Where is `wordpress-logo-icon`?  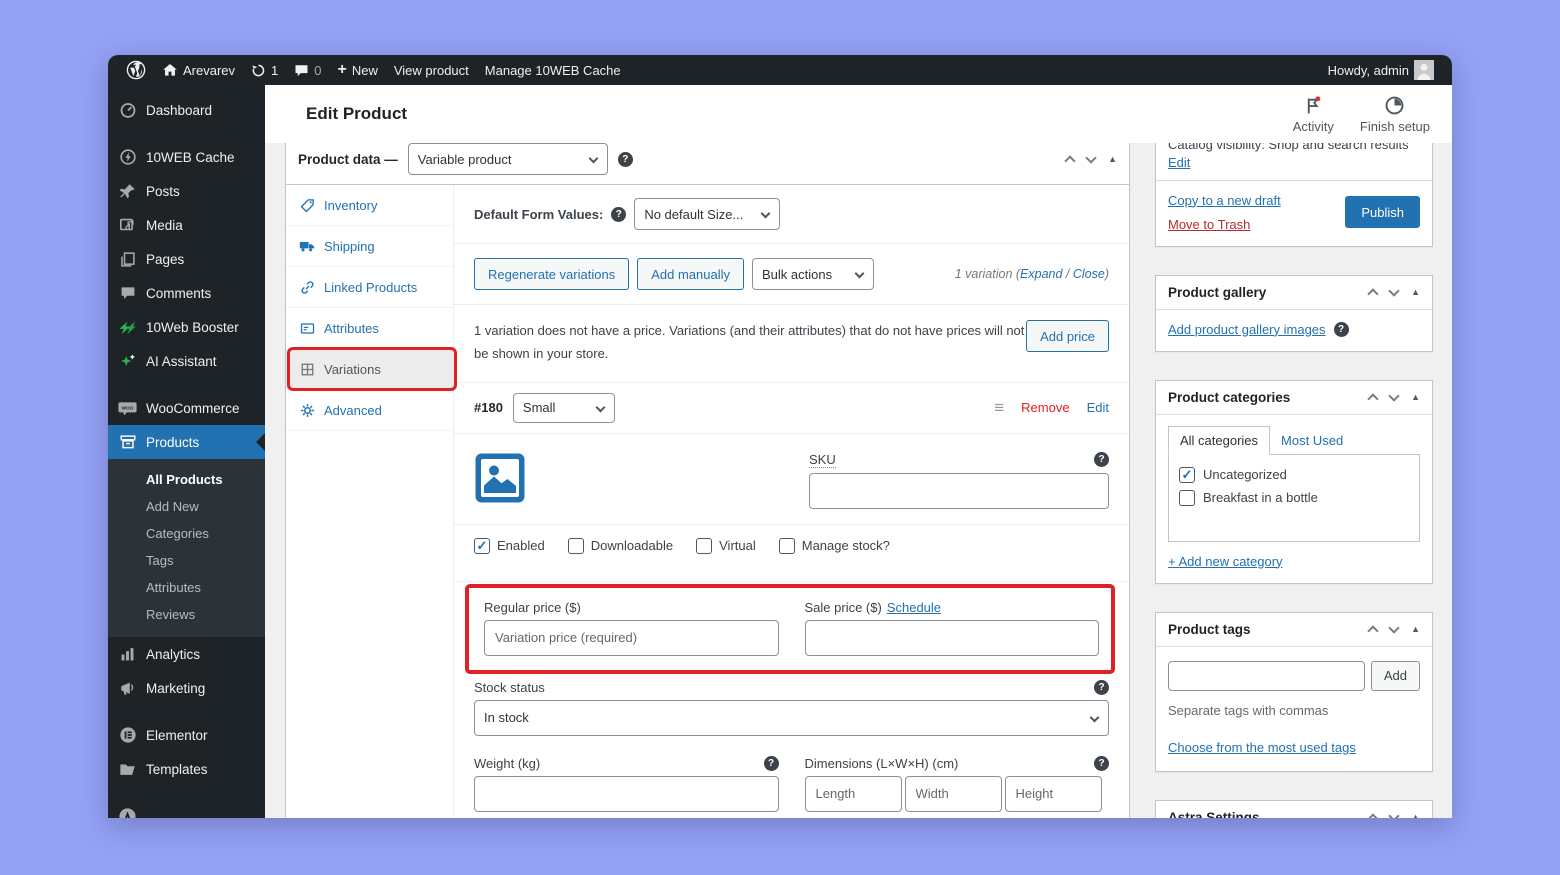
wordpress-logo-icon is located at coordinates (136, 70).